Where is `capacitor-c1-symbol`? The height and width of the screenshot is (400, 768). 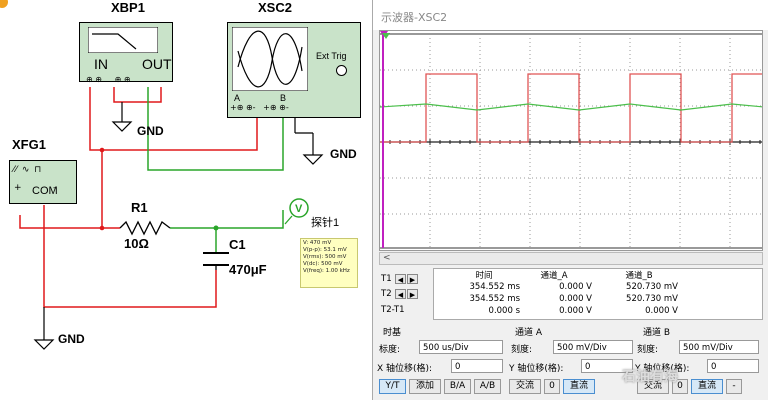
capacitor-c1-symbol is located at coordinates (216, 259).